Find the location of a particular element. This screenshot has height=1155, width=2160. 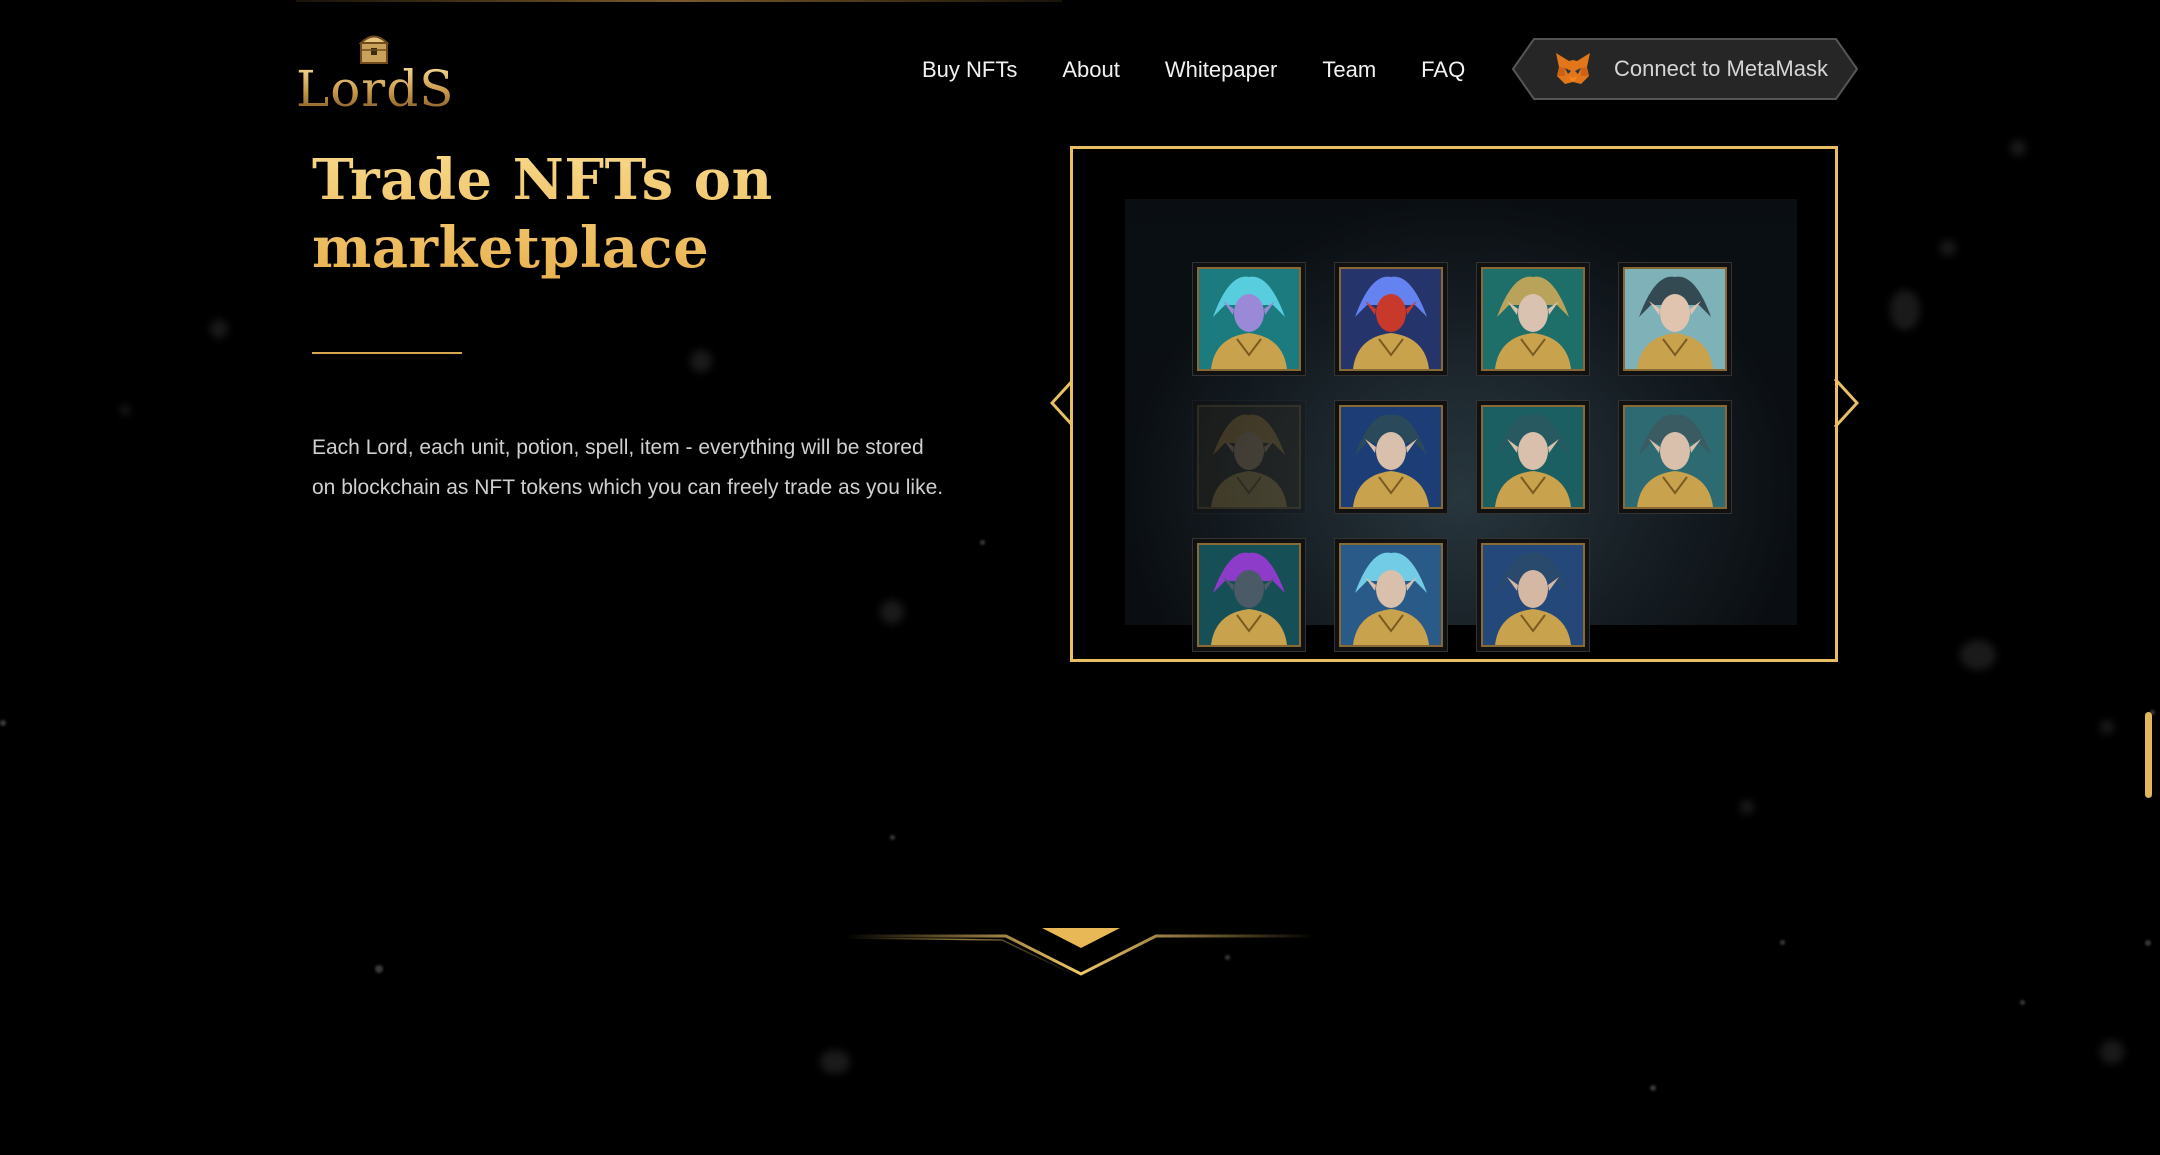

nav-faq: FAQ is located at coordinates (1443, 70).